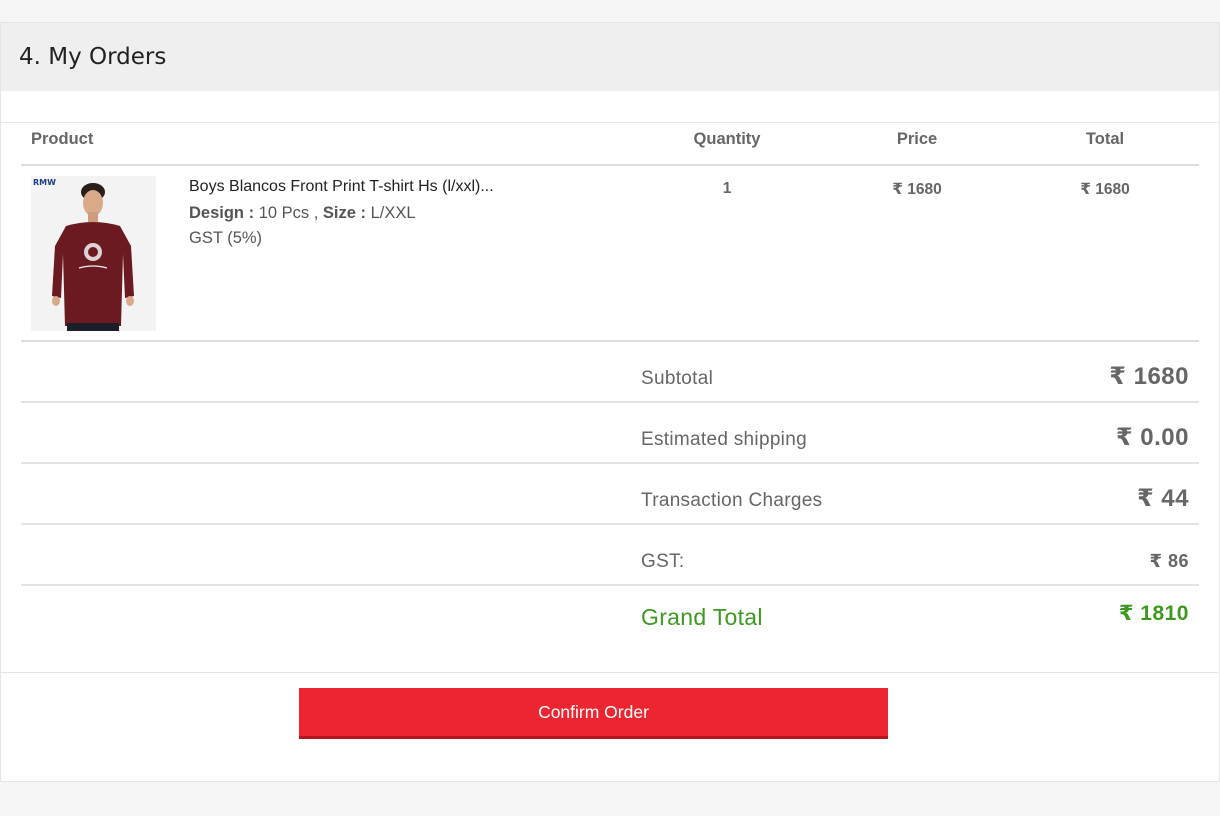 The height and width of the screenshot is (816, 1220). What do you see at coordinates (1169, 561) in the screenshot?
I see `gst-value: ₹ 86` at bounding box center [1169, 561].